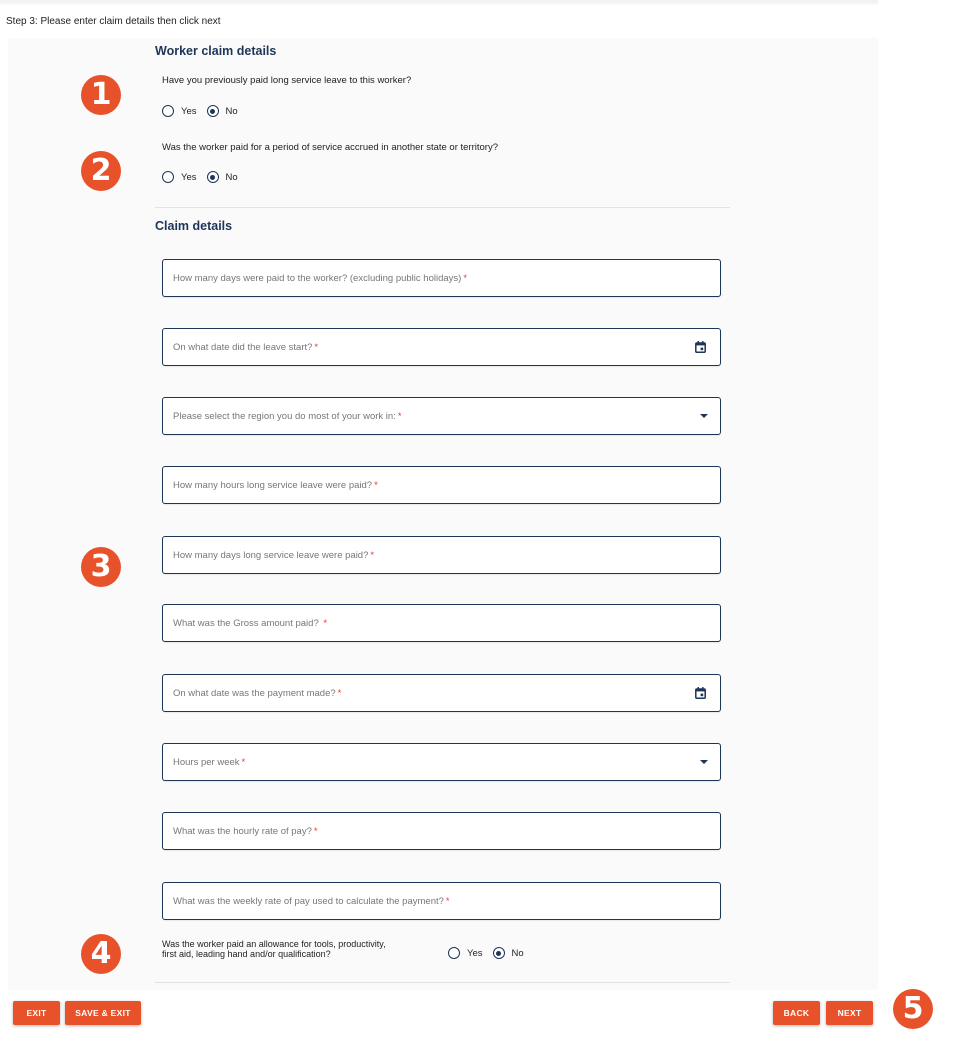 The image size is (958, 1046). What do you see at coordinates (216, 51) in the screenshot?
I see `worker-claim-details-title: Worker claim details` at bounding box center [216, 51].